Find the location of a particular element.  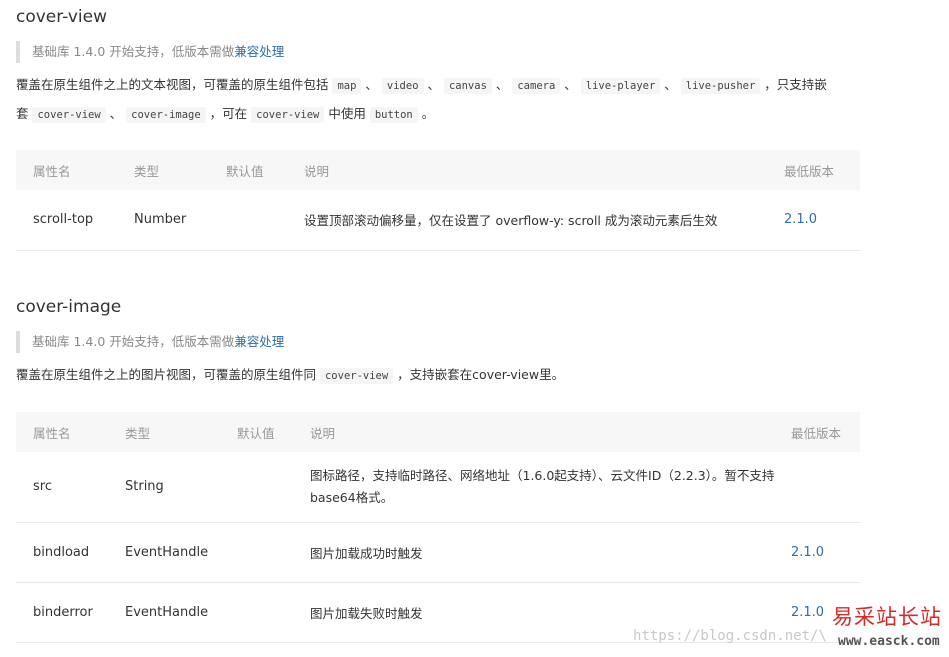

desc-text: 中使用 is located at coordinates (347, 113).